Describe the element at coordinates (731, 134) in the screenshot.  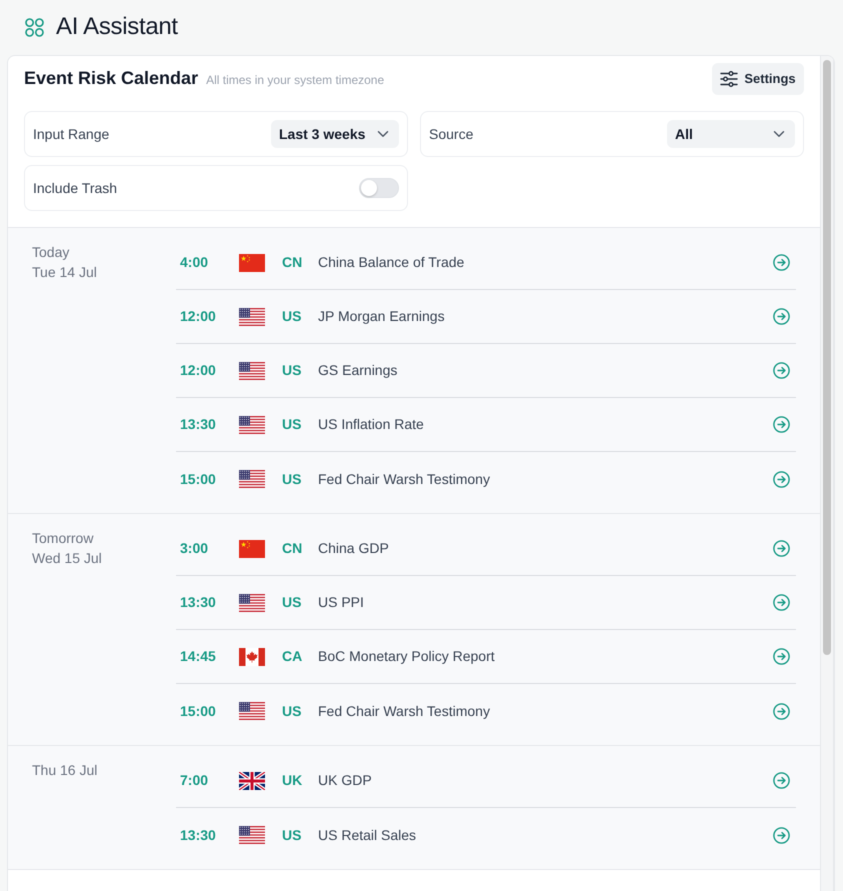
I see `source-dropdown: All` at that location.